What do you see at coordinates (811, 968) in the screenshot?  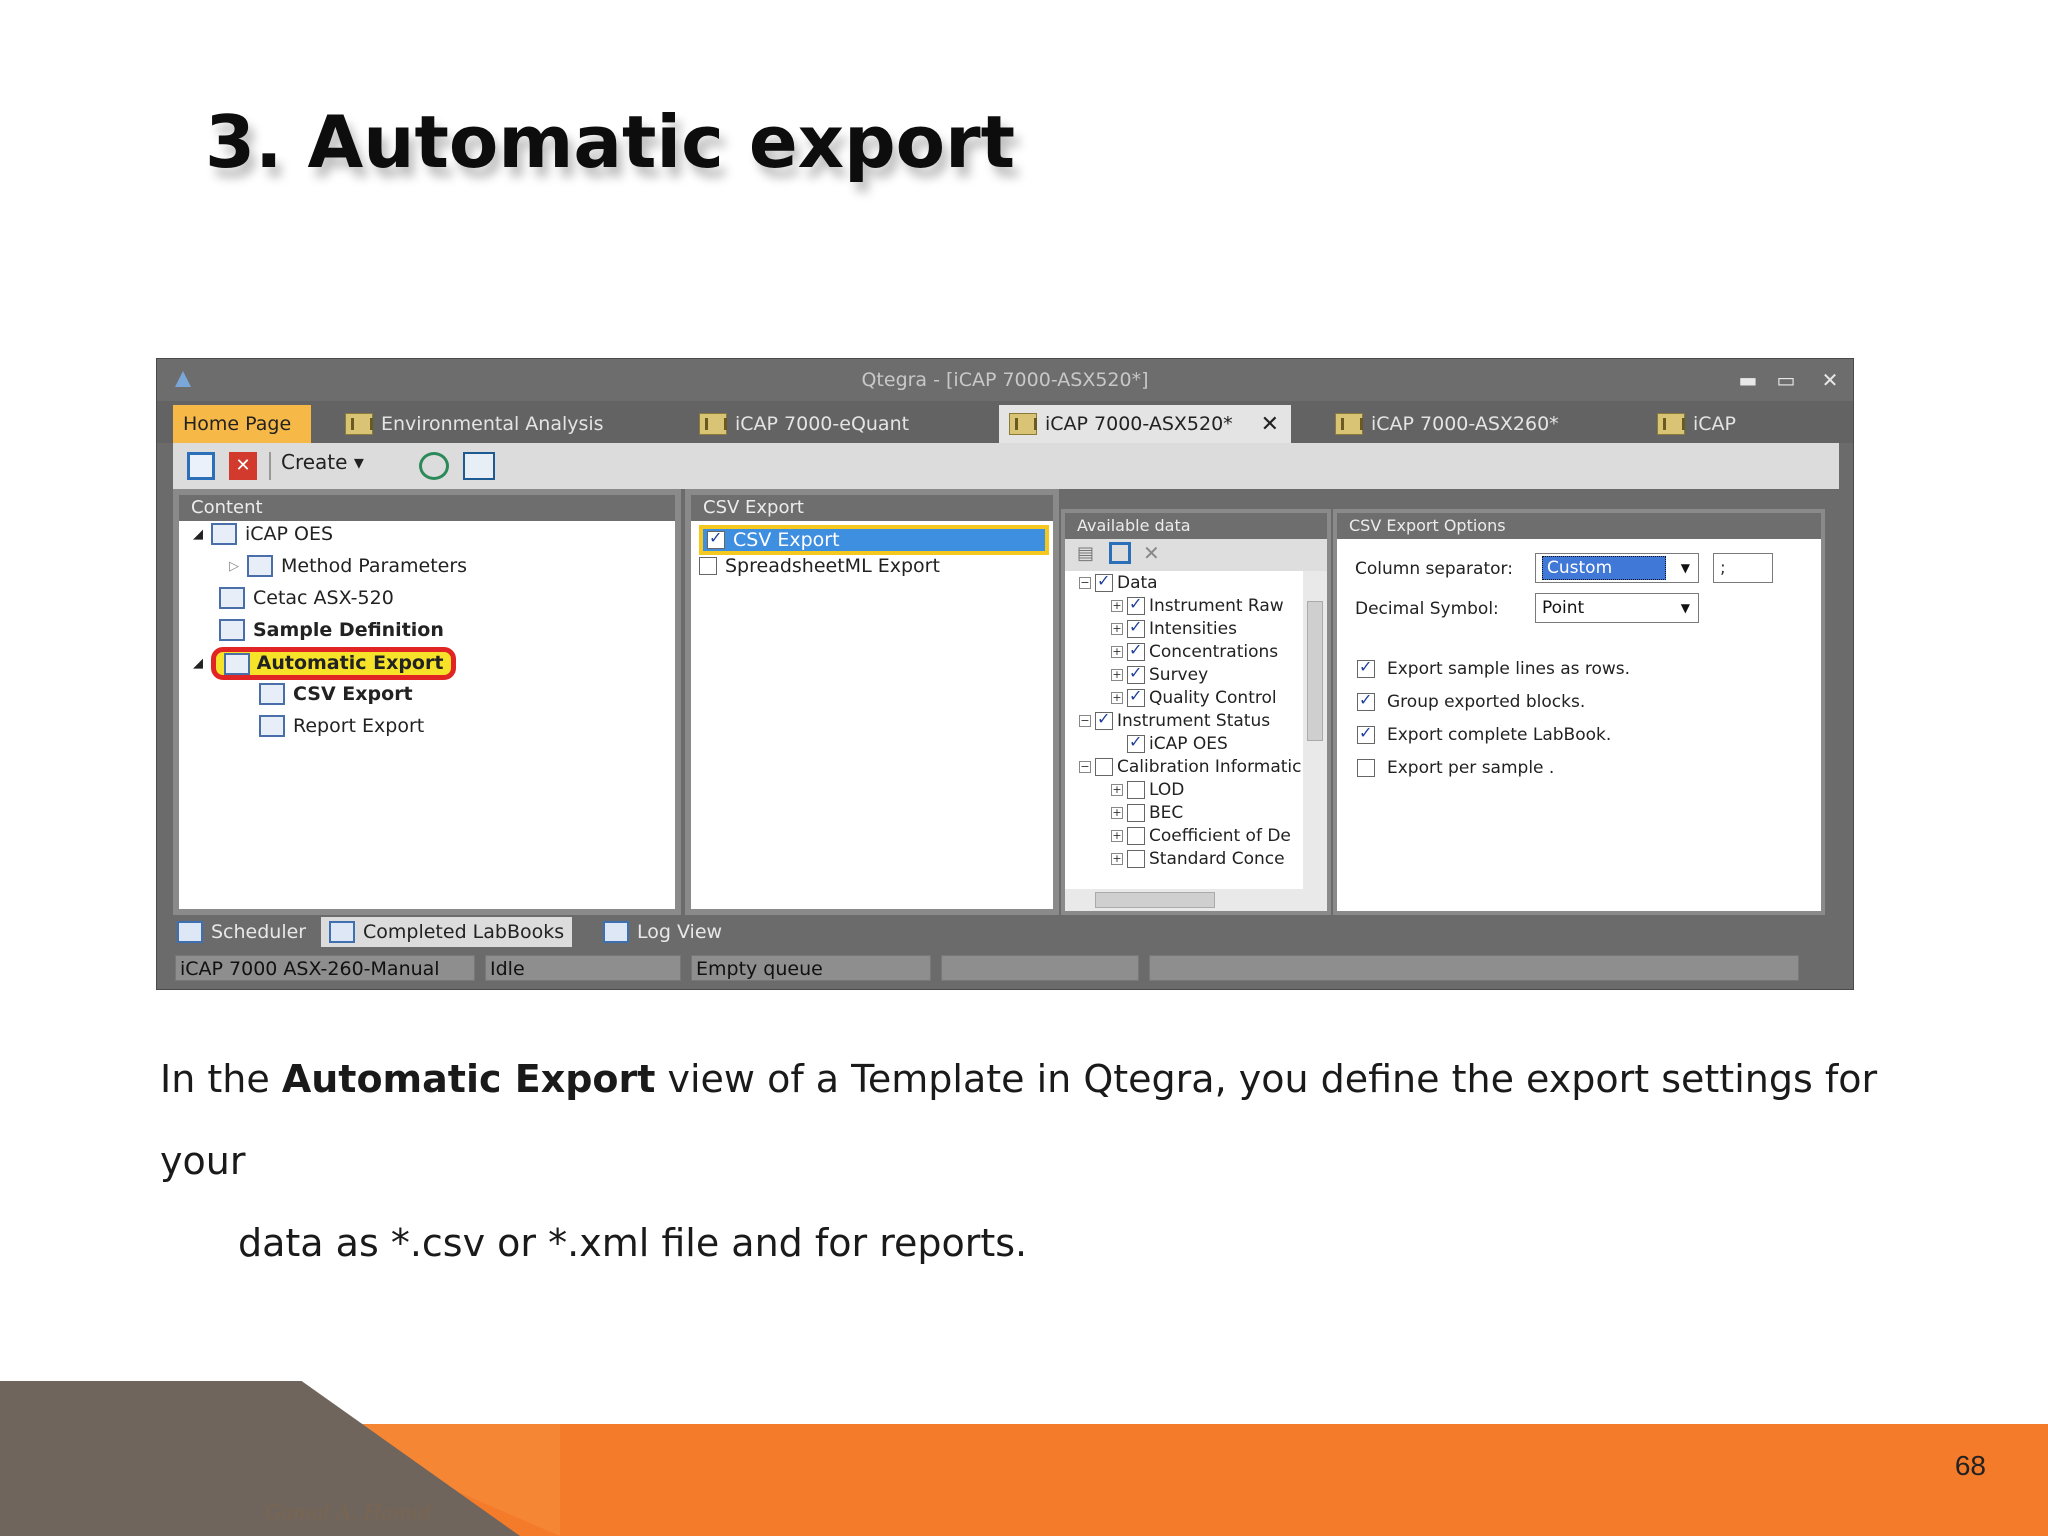 I see `status-queue: Empty queue` at bounding box center [811, 968].